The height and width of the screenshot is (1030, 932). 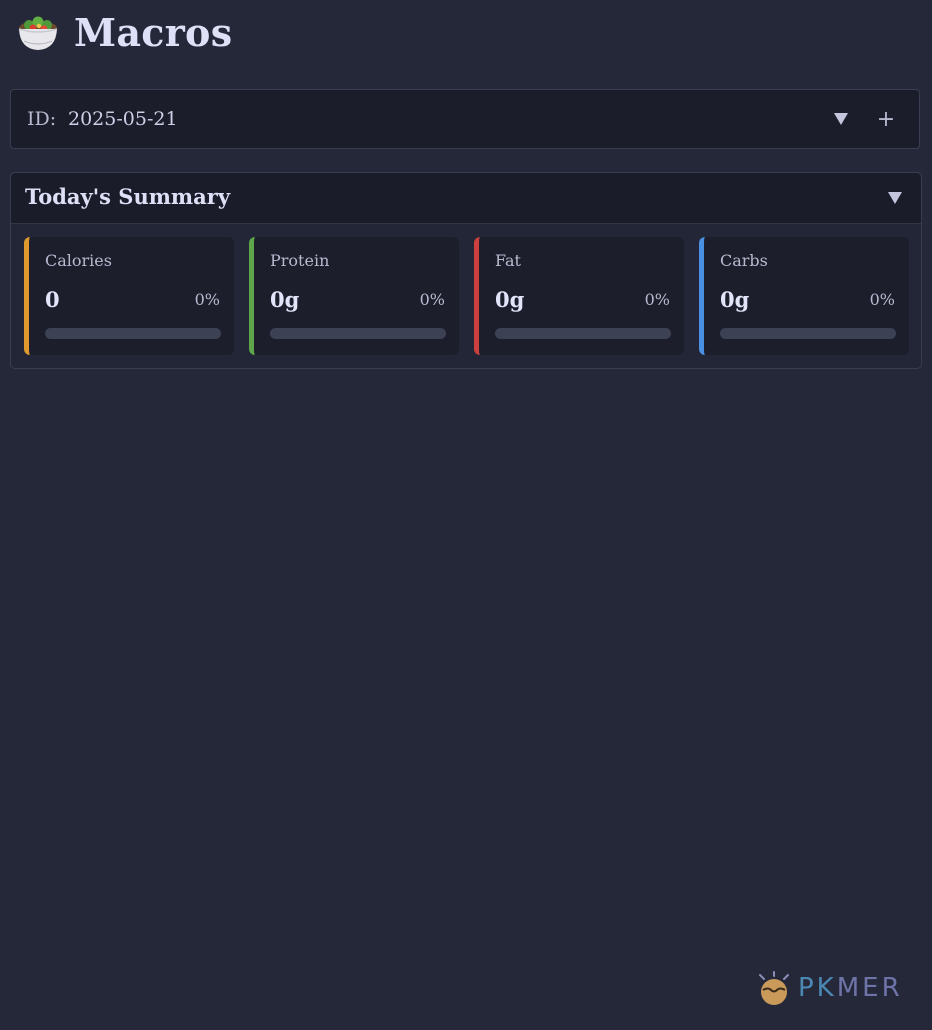 I want to click on summary-title: Today's Summary, so click(x=128, y=196).